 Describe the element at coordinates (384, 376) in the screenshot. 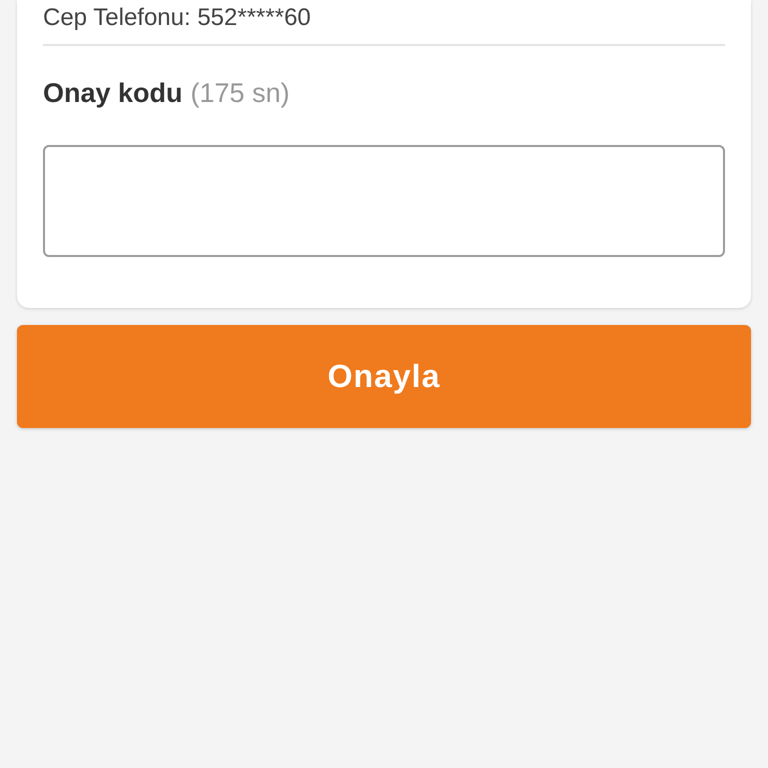

I see `confirm-button: Onayla` at that location.